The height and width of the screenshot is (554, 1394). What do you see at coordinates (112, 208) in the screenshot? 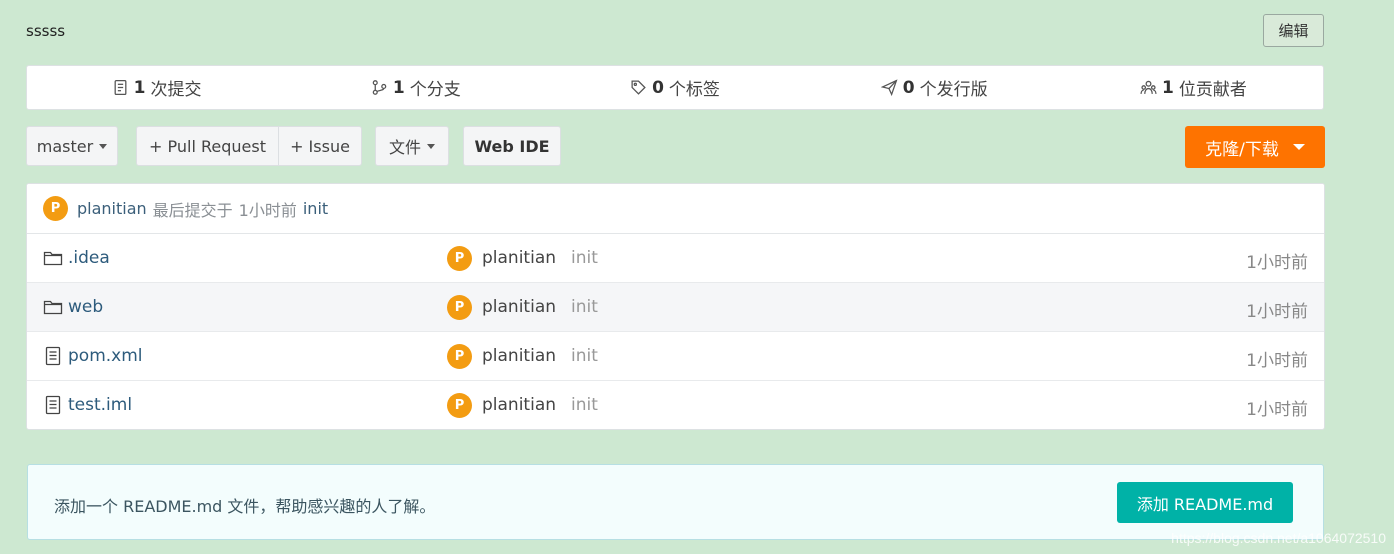
I see `commit-author: planitian` at bounding box center [112, 208].